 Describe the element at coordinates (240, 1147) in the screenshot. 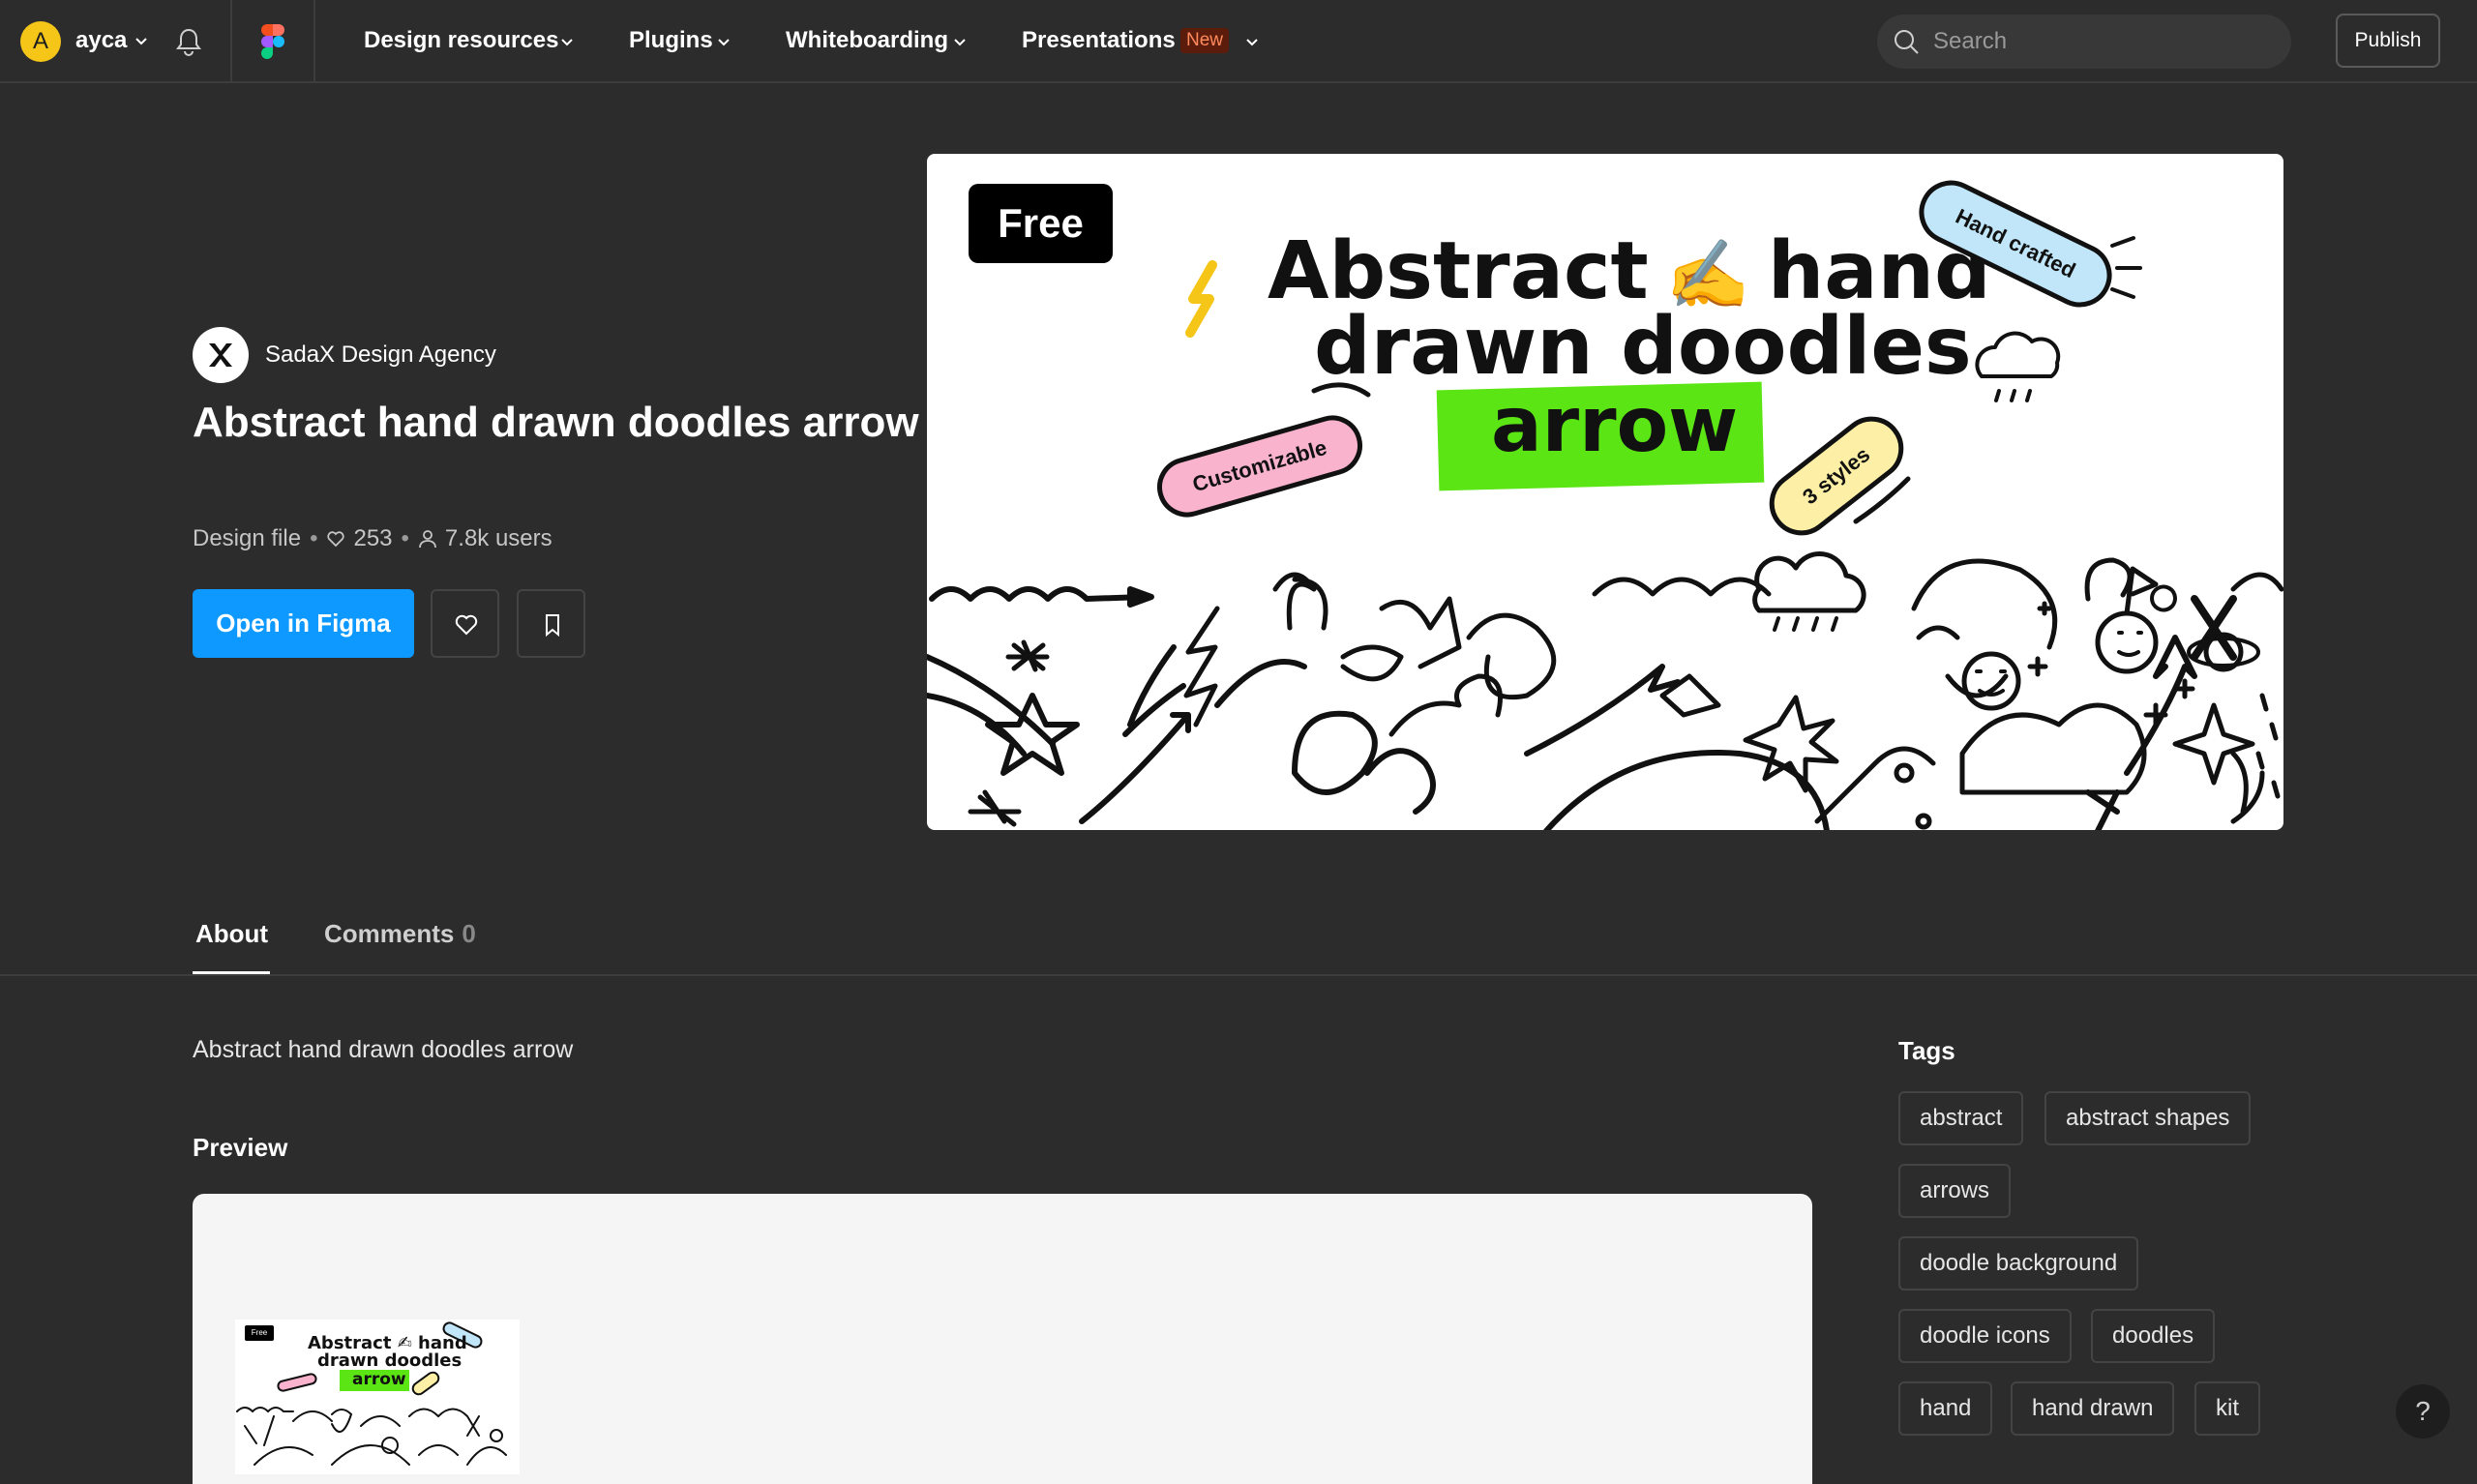

I see `preview-heading: Preview` at that location.